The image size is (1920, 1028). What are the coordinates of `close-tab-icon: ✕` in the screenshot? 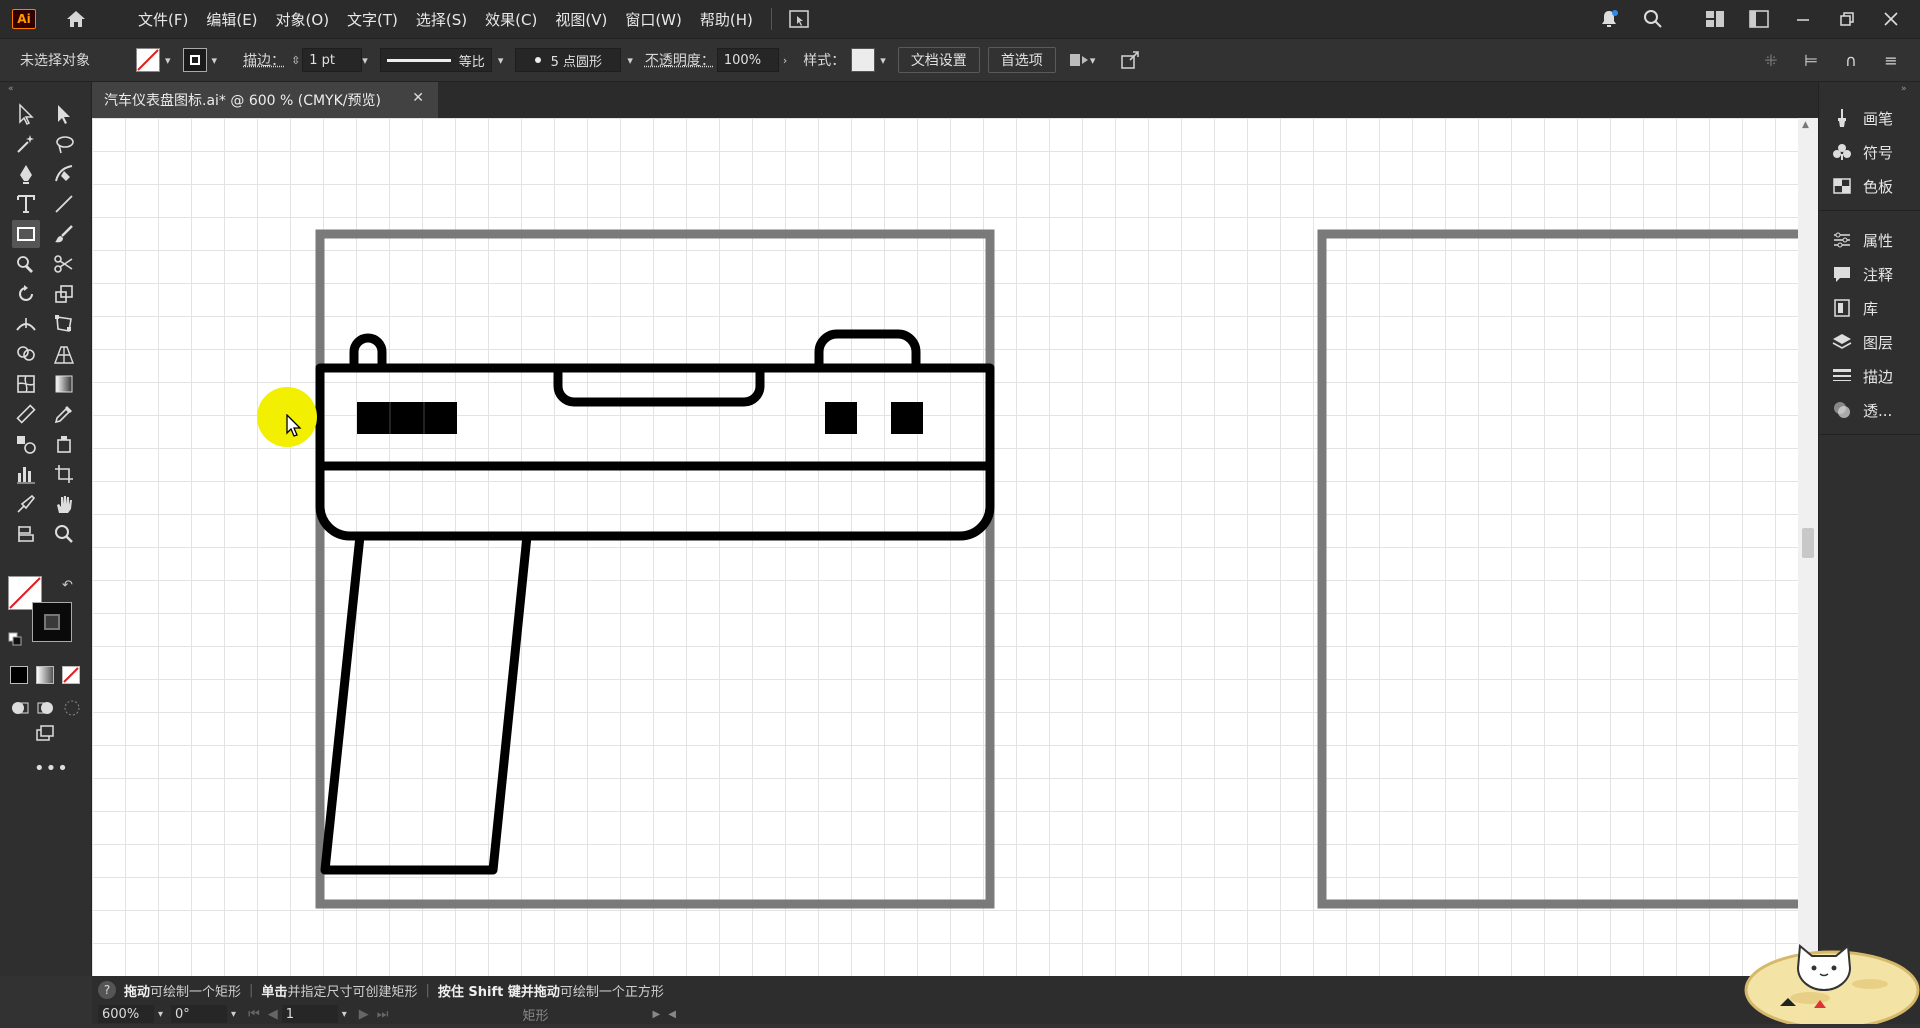 It's located at (418, 98).